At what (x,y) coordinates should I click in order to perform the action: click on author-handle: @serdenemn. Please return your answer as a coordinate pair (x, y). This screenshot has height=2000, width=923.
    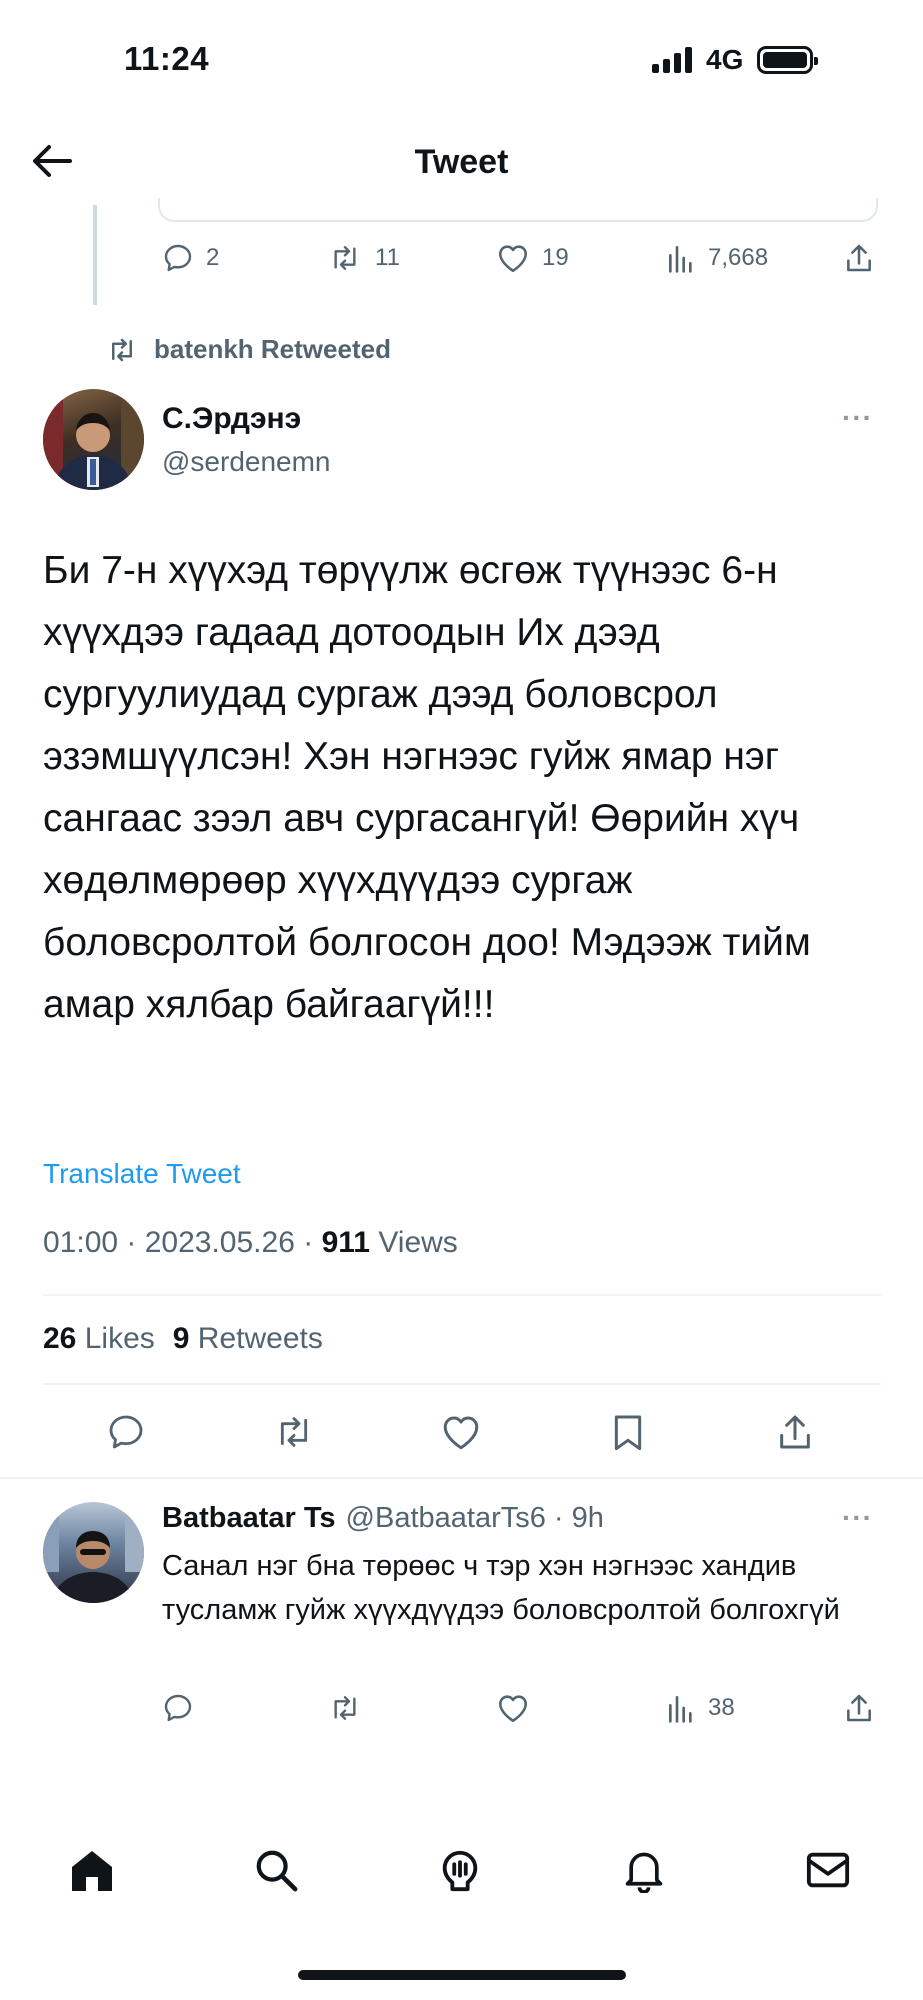
    Looking at the image, I should click on (246, 462).